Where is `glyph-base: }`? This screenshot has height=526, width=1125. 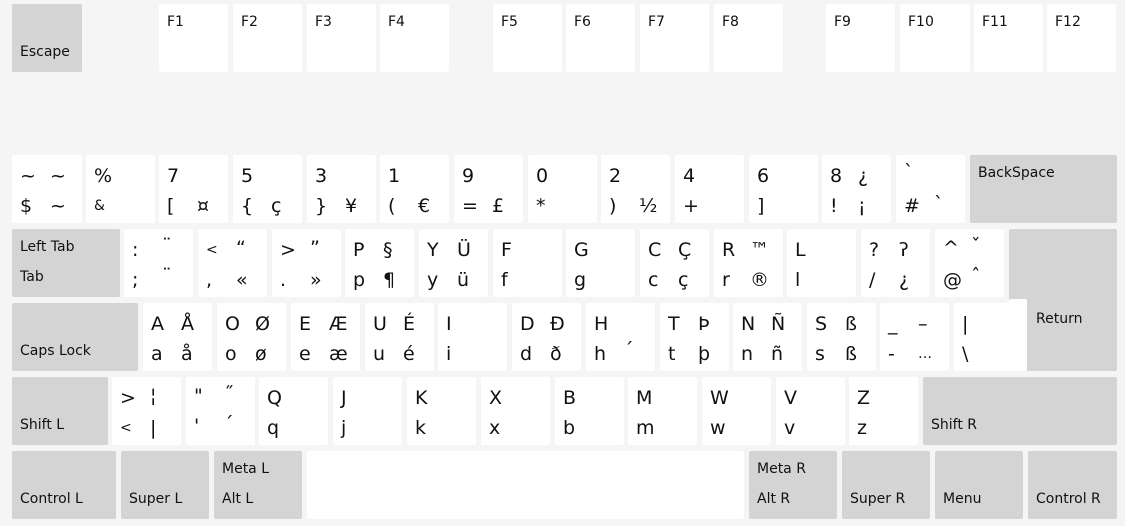
glyph-base: } is located at coordinates (321, 206).